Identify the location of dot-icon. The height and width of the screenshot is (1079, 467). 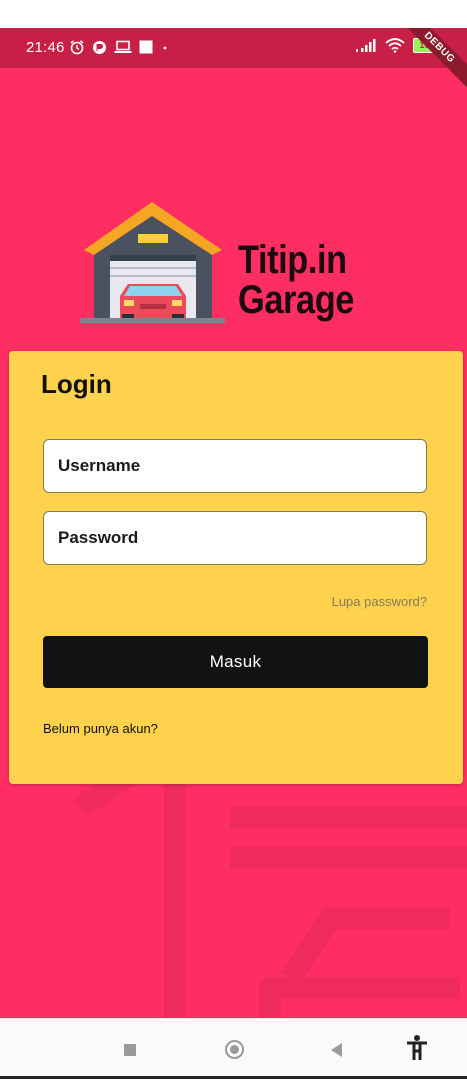
(165, 48).